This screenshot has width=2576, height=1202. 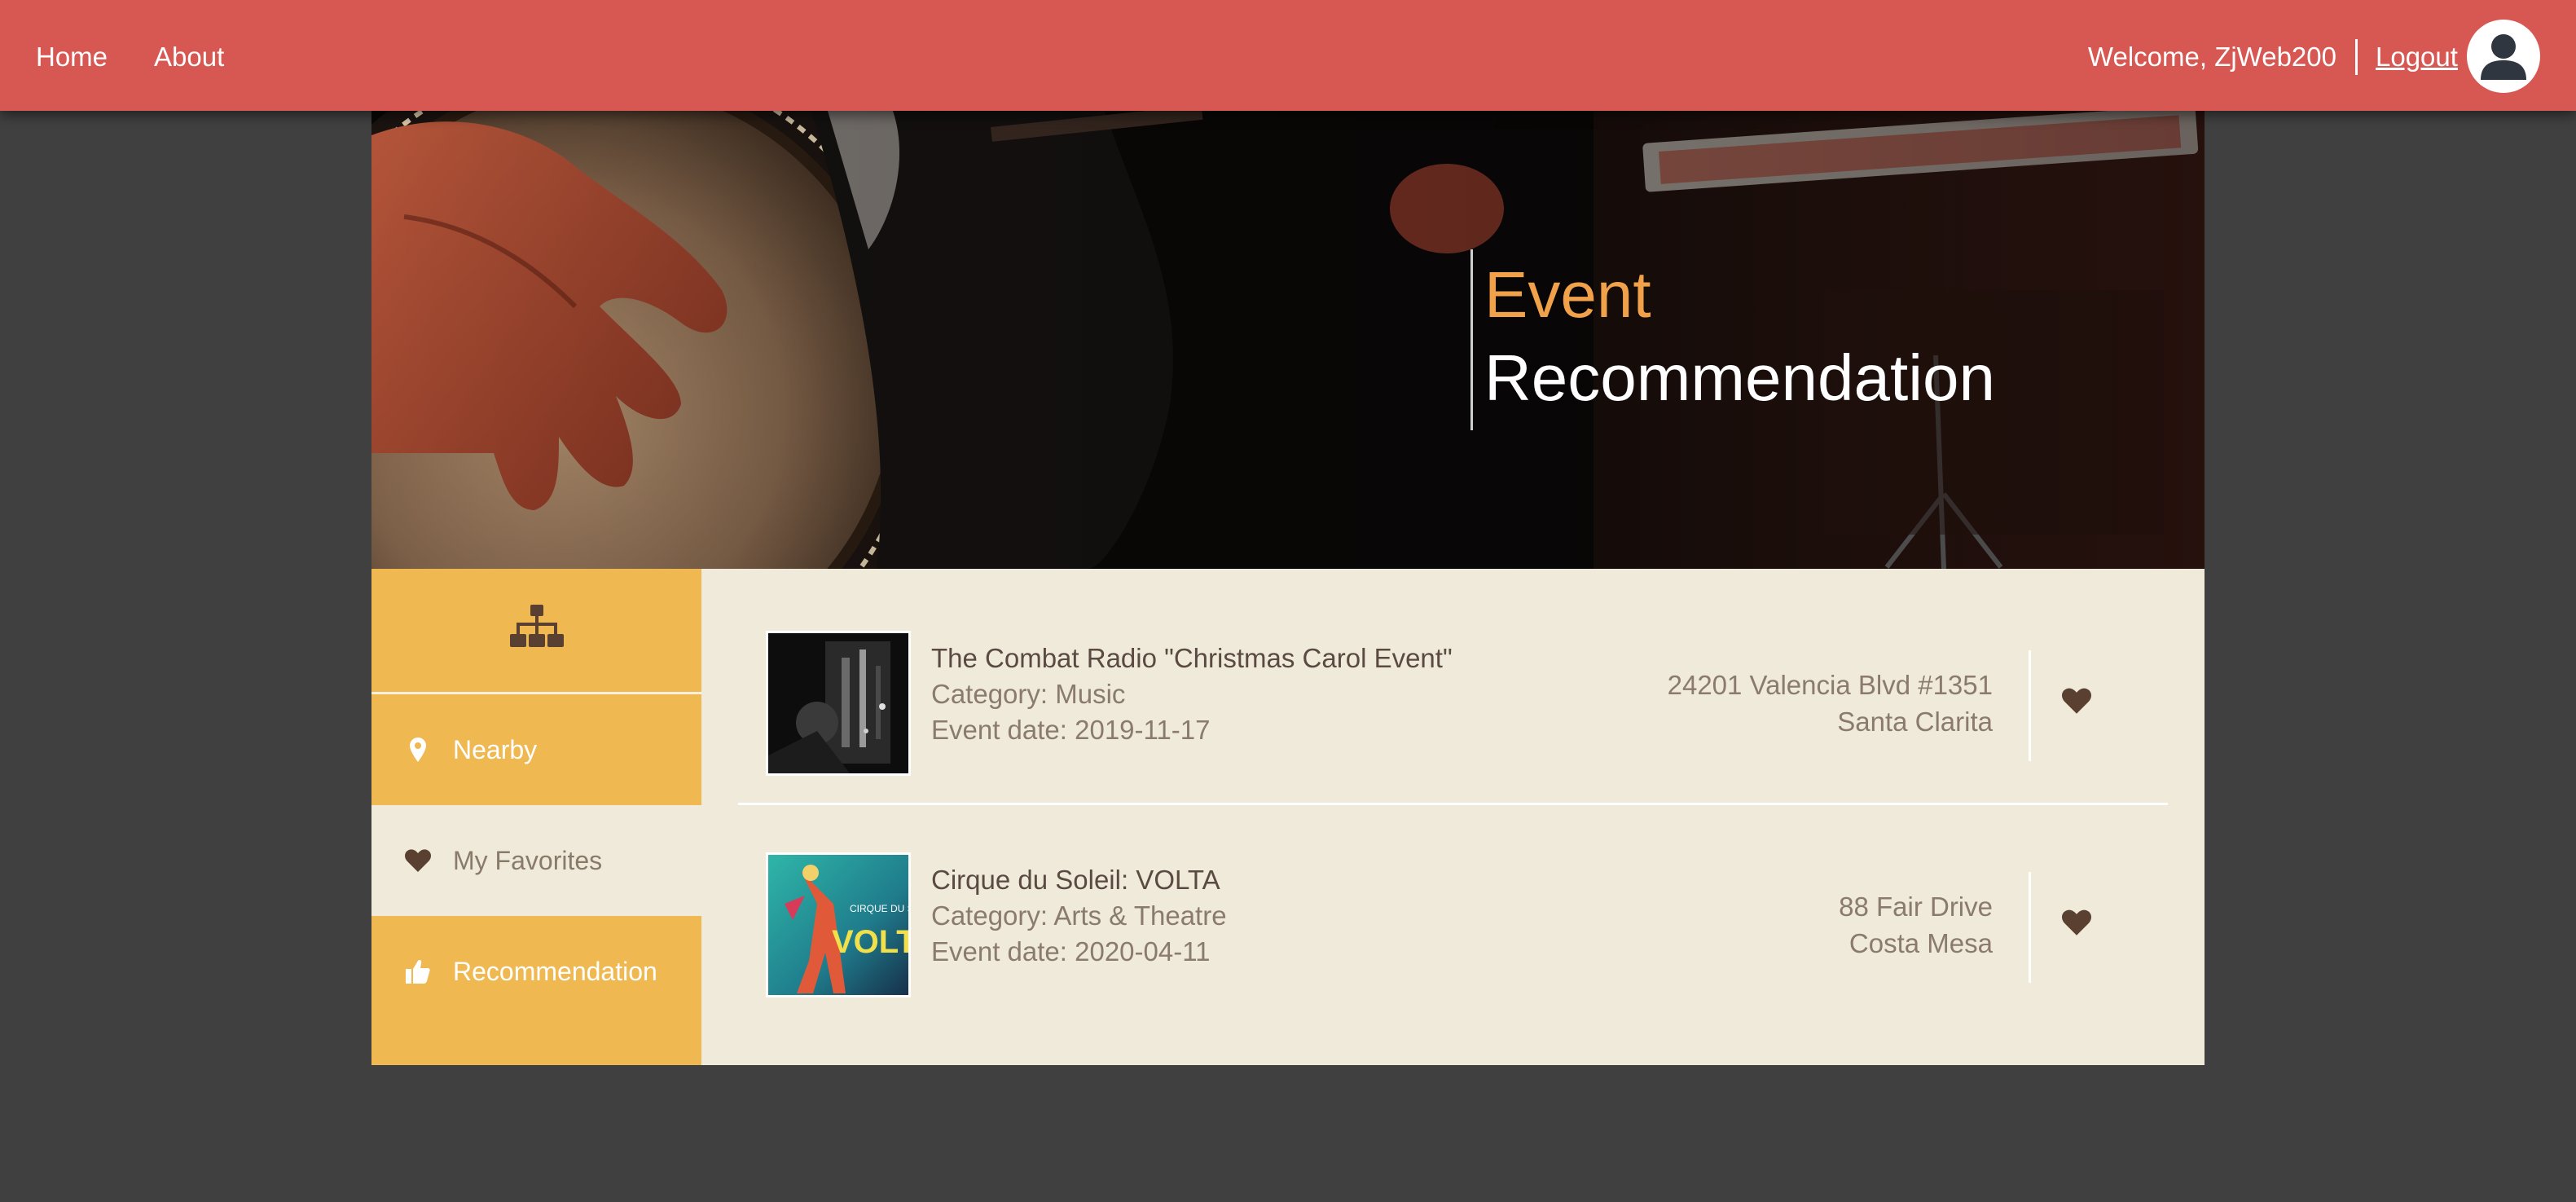 I want to click on event-address: 24201 Valencia Blvd #1351 Santa Clarita, so click(x=1830, y=703).